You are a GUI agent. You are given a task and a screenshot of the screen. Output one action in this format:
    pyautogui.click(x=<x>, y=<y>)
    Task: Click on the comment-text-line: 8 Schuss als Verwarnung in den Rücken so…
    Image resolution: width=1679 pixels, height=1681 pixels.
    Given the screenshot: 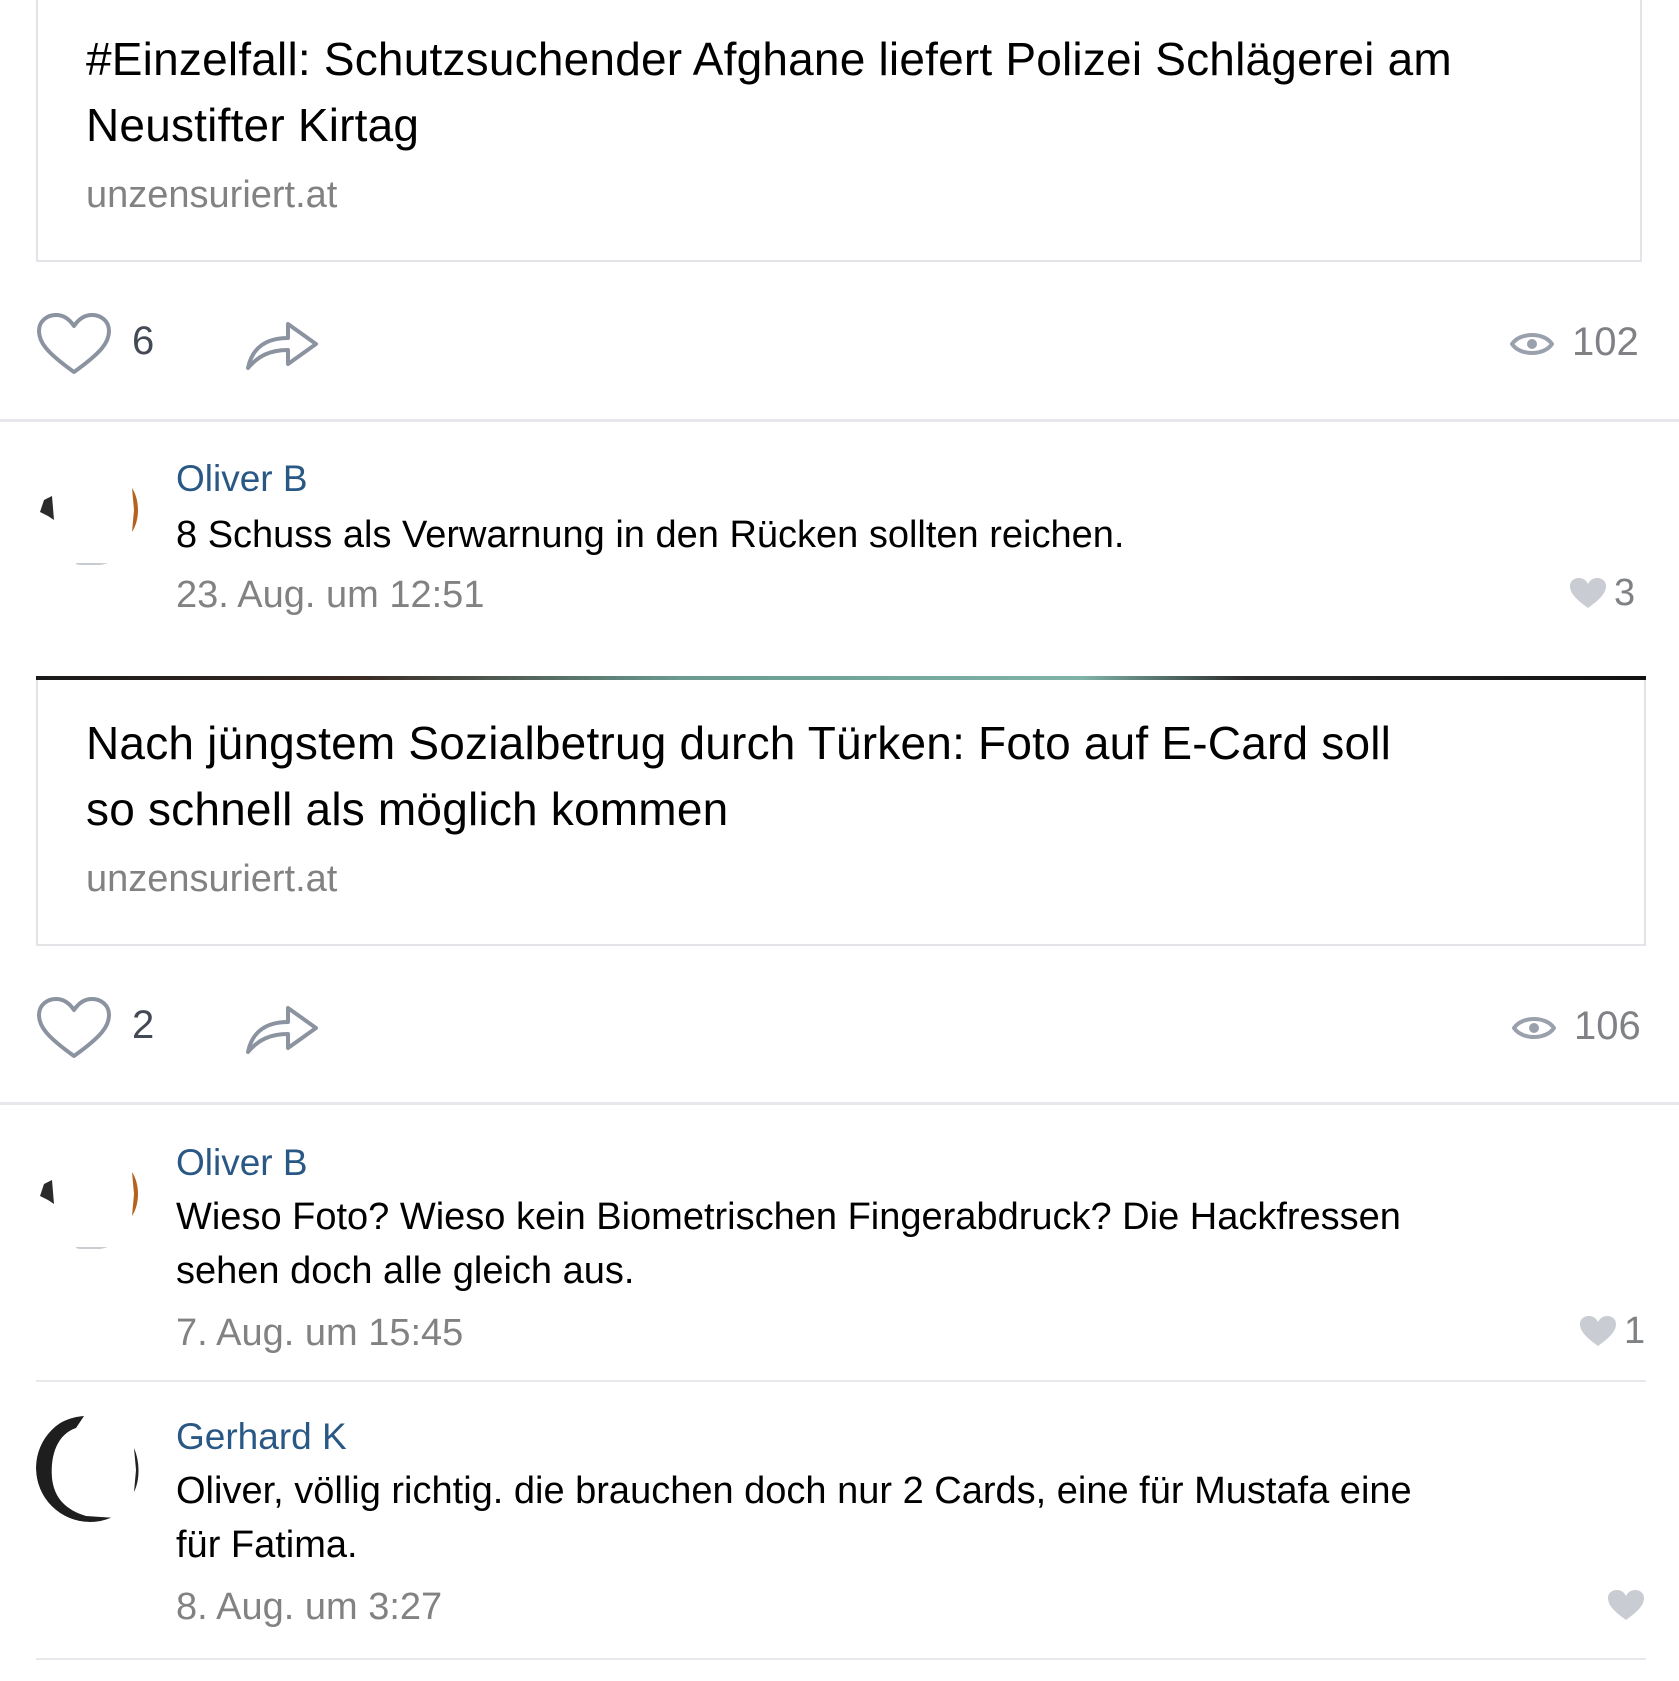 What is the action you would take?
    pyautogui.click(x=650, y=535)
    